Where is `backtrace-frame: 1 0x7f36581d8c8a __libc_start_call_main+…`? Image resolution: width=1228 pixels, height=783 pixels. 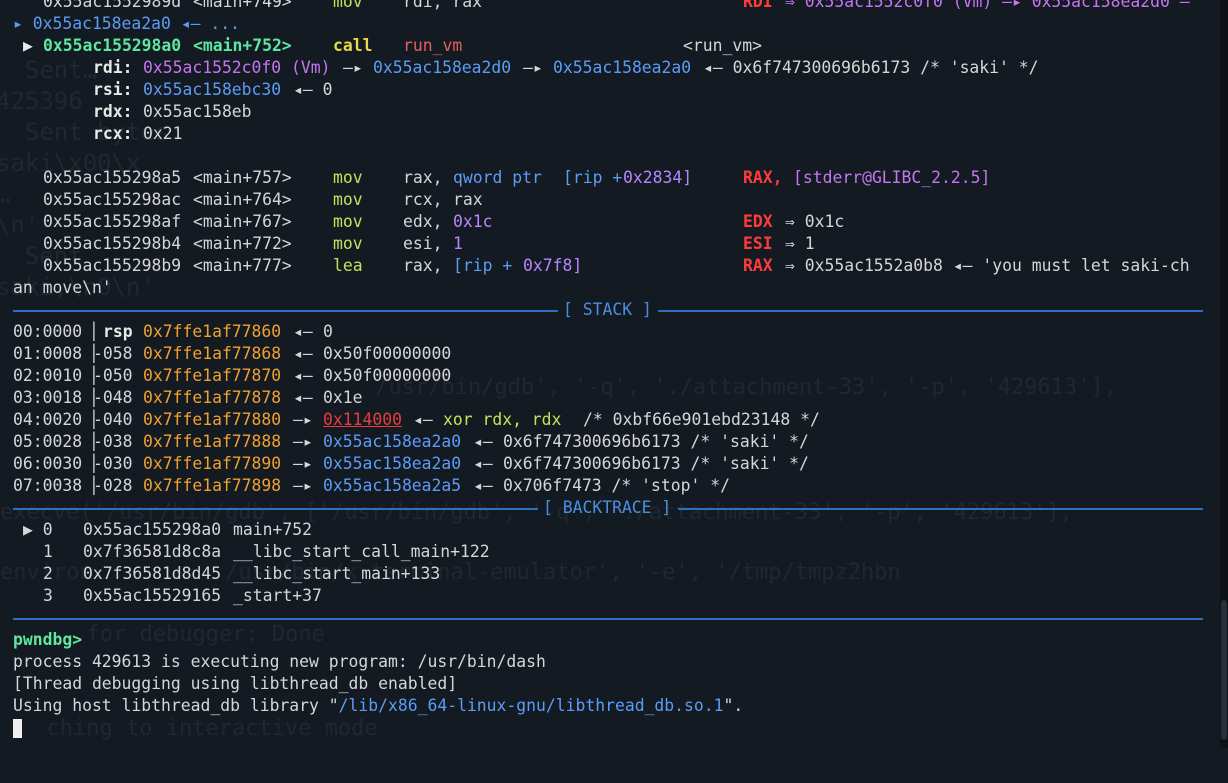 backtrace-frame: 1 0x7f36581d8c8a __libc_start_call_main+… is located at coordinates (266, 551).